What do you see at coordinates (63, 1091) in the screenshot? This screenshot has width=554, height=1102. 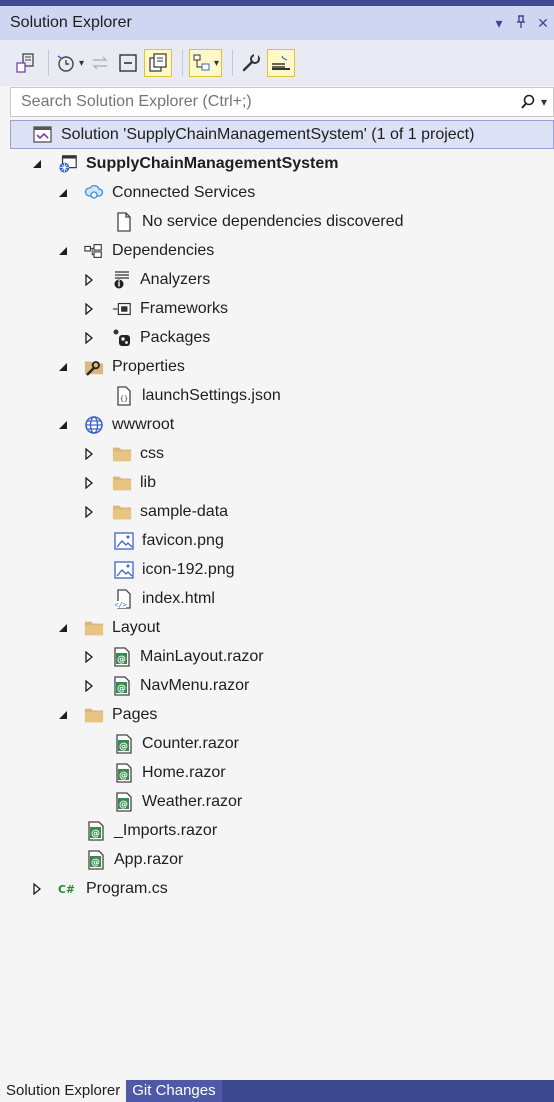 I see `tab-solution-explorer: Solution Explorer` at bounding box center [63, 1091].